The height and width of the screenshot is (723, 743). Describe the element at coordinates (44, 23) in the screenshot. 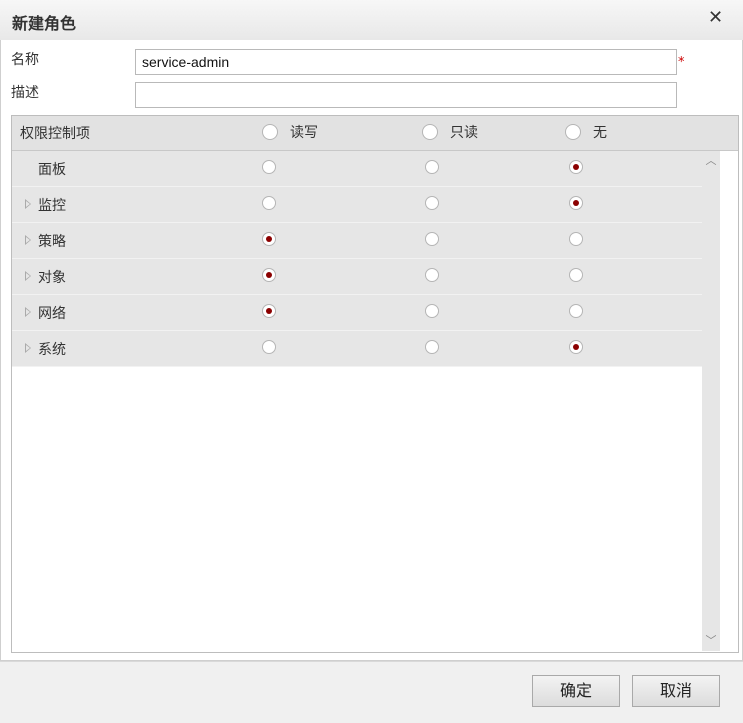

I see `dialog-title: 新建角色` at that location.